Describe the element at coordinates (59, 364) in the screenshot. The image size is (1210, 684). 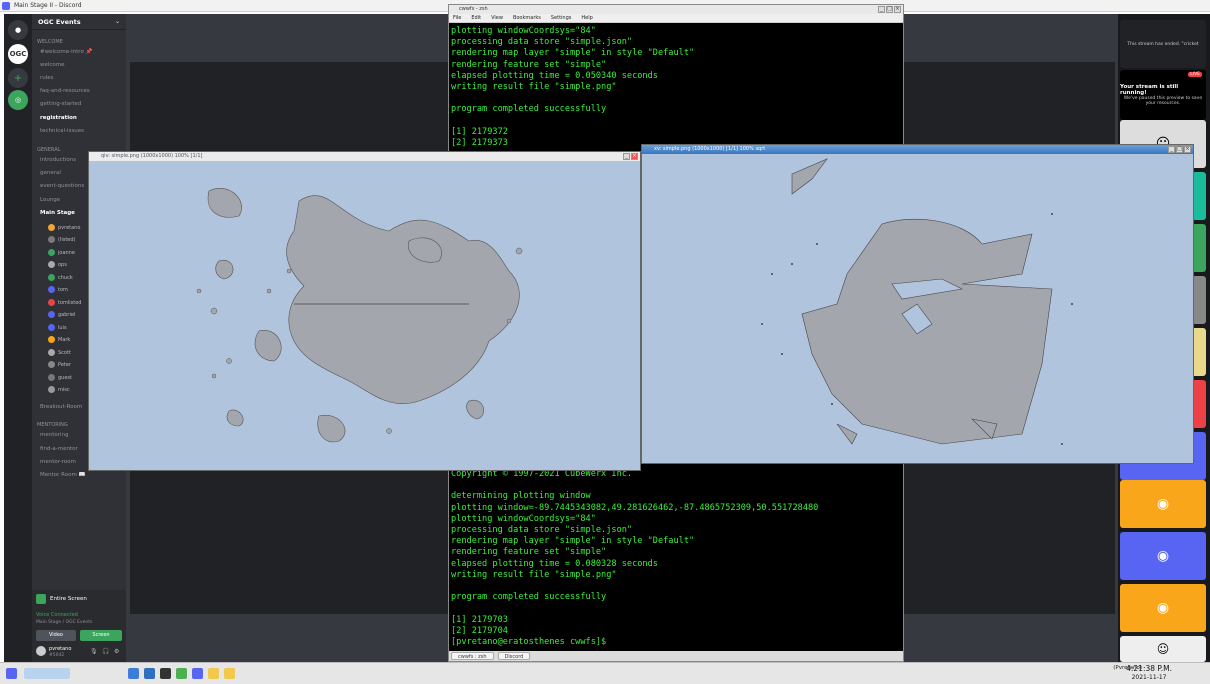
I see `voice-user: Peter` at that location.